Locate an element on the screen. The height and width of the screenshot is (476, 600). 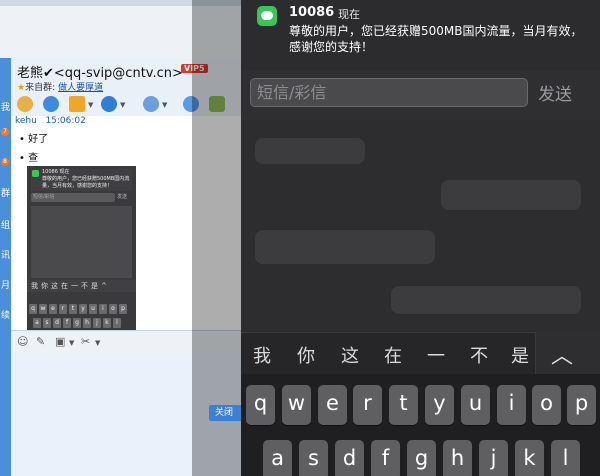
candidate-word: 这 is located at coordinates (350, 355).